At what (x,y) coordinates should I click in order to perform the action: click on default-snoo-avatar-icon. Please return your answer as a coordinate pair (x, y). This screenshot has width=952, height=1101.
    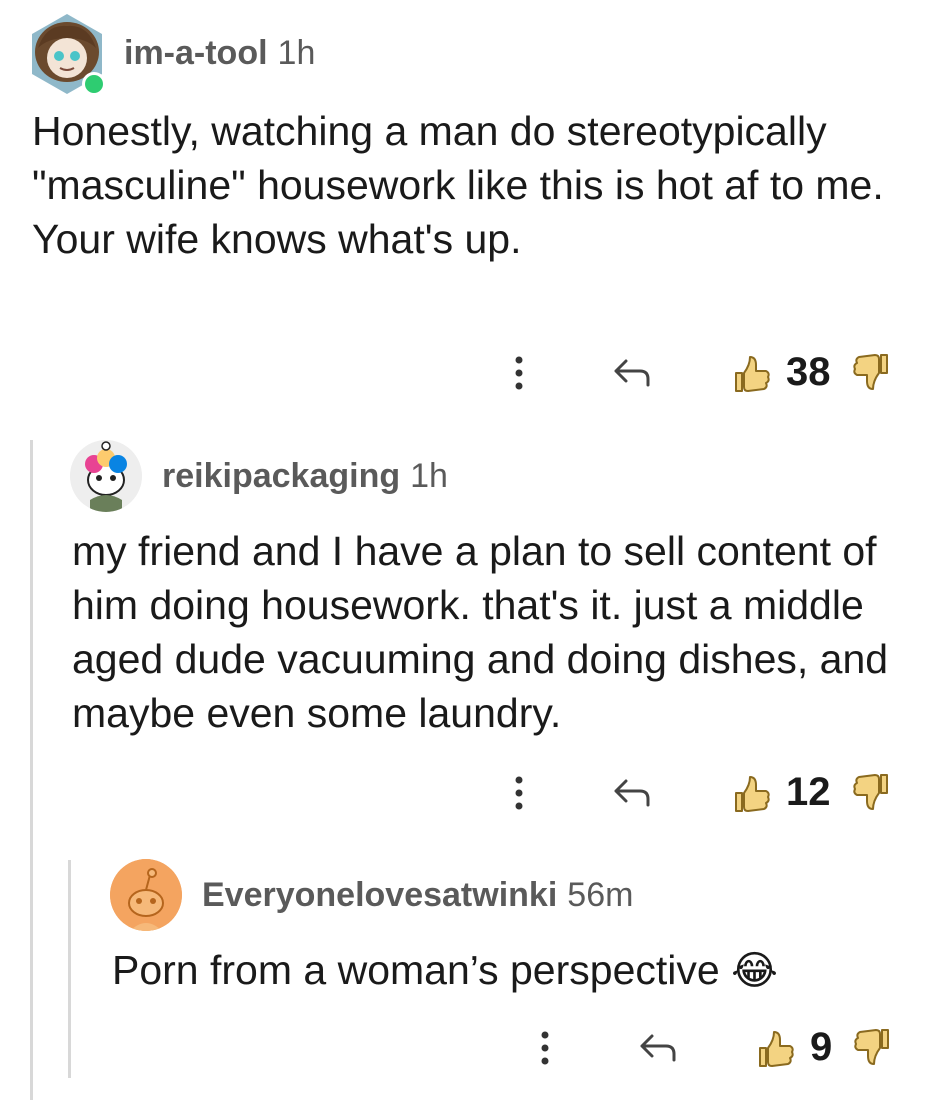
    Looking at the image, I should click on (146, 895).